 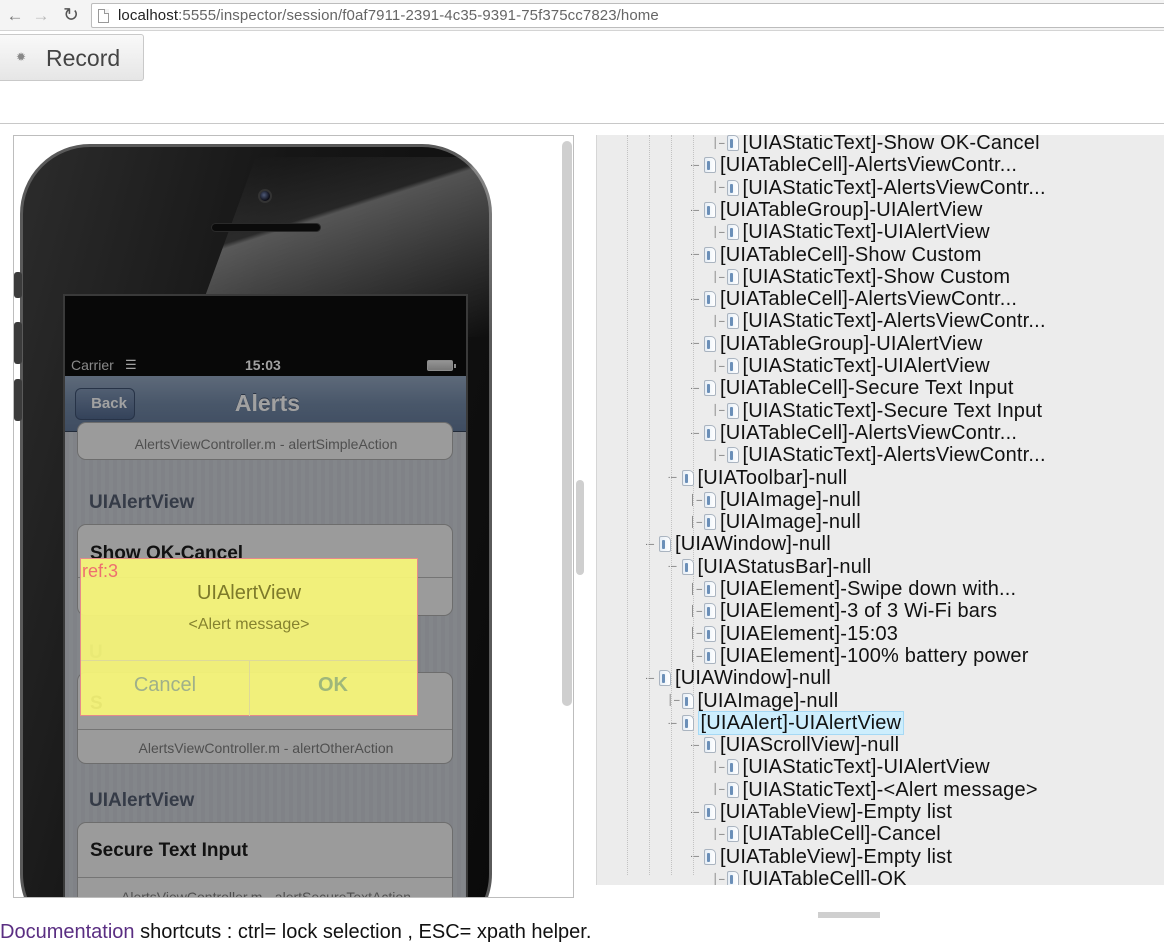 What do you see at coordinates (67, 932) in the screenshot?
I see `documentation-link: Documentation` at bounding box center [67, 932].